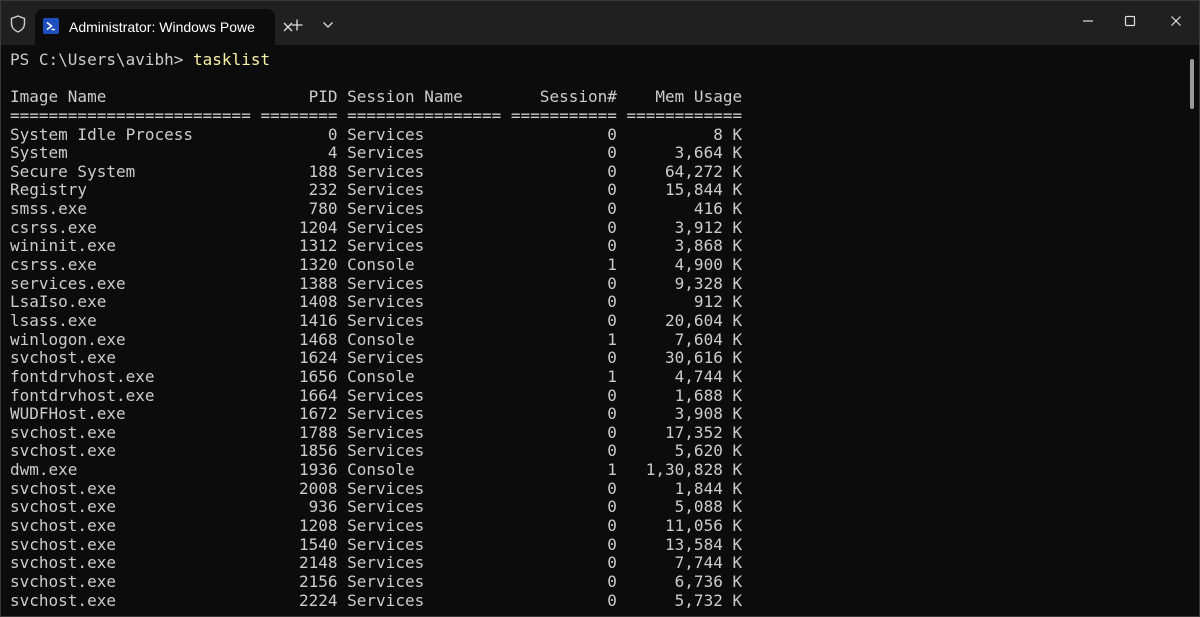 The image size is (1200, 617). What do you see at coordinates (376, 451) in the screenshot?
I see `process-row: svchost.exe 1856 Services 0 5,620 K` at bounding box center [376, 451].